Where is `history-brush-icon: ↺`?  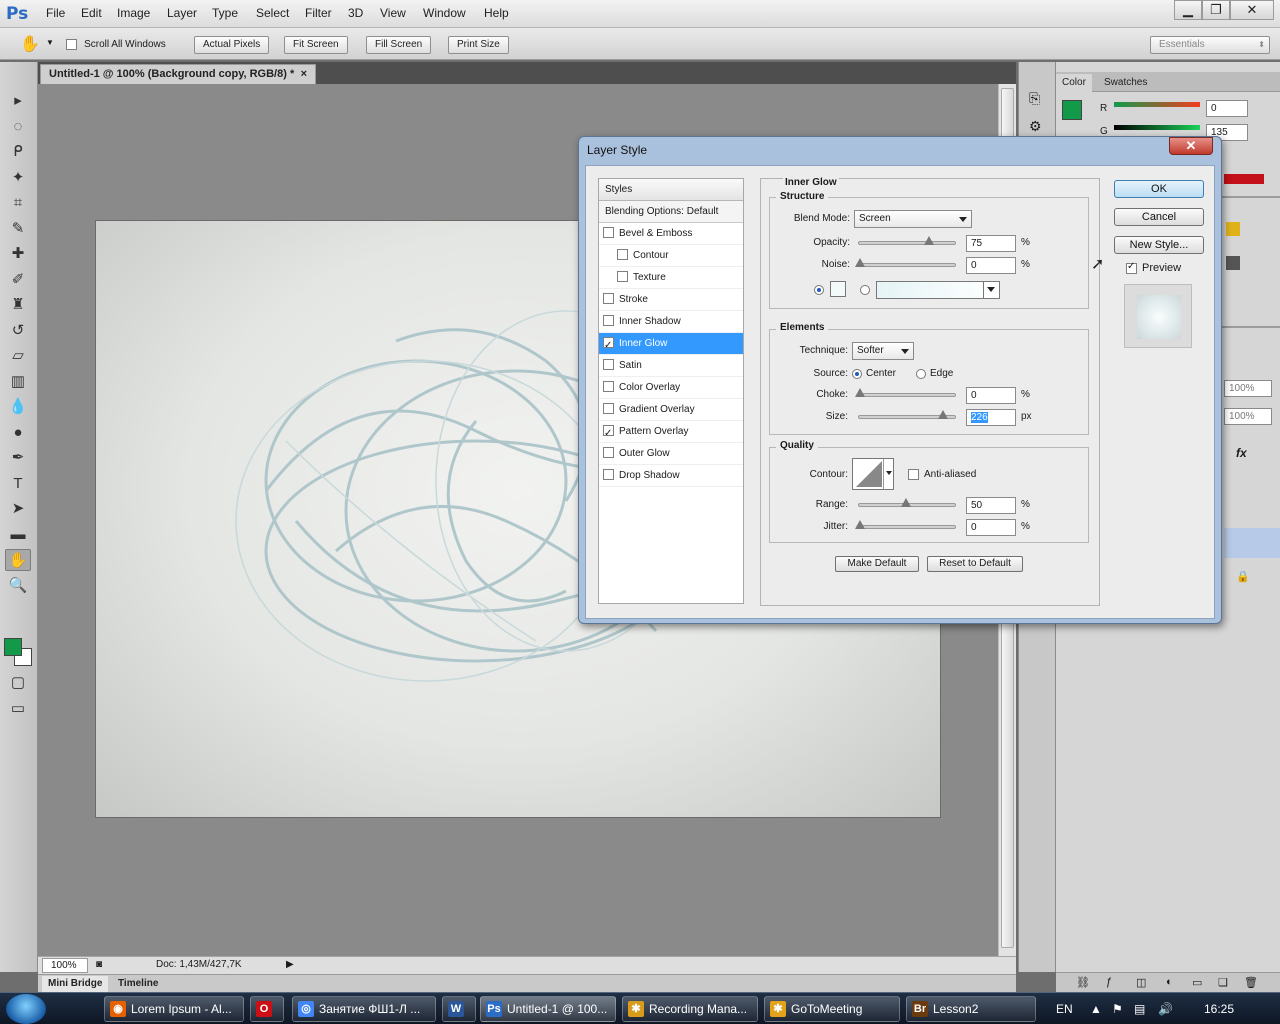
history-brush-icon: ↺ is located at coordinates (18, 331).